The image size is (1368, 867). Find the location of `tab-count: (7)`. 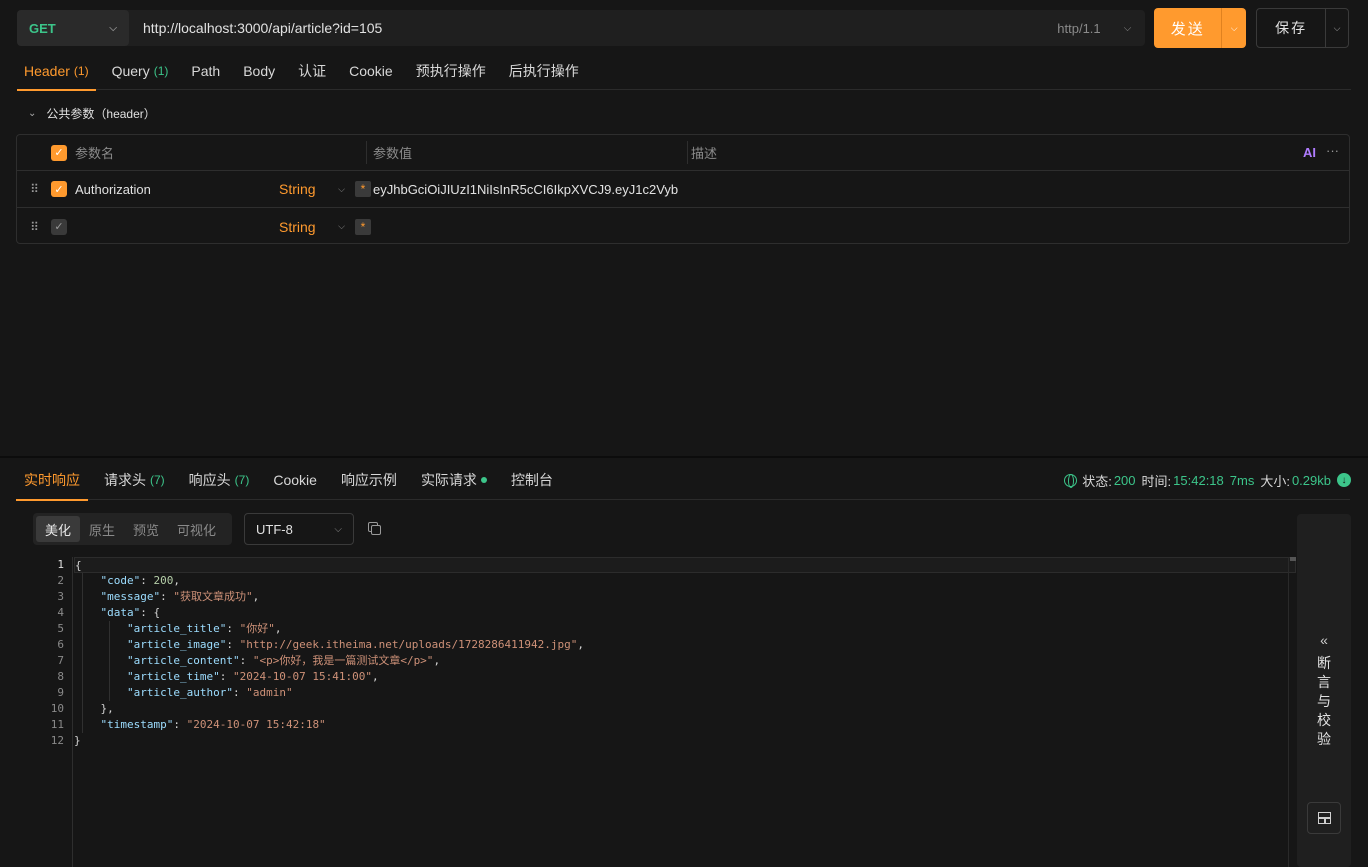

tab-count: (7) is located at coordinates (157, 479).